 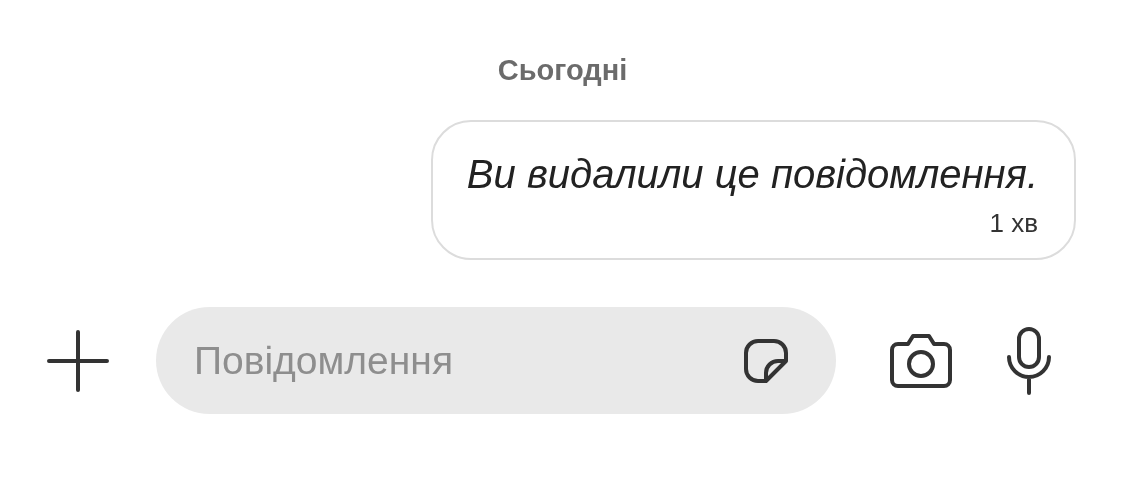 What do you see at coordinates (1029, 360) in the screenshot?
I see `microphone-icon` at bounding box center [1029, 360].